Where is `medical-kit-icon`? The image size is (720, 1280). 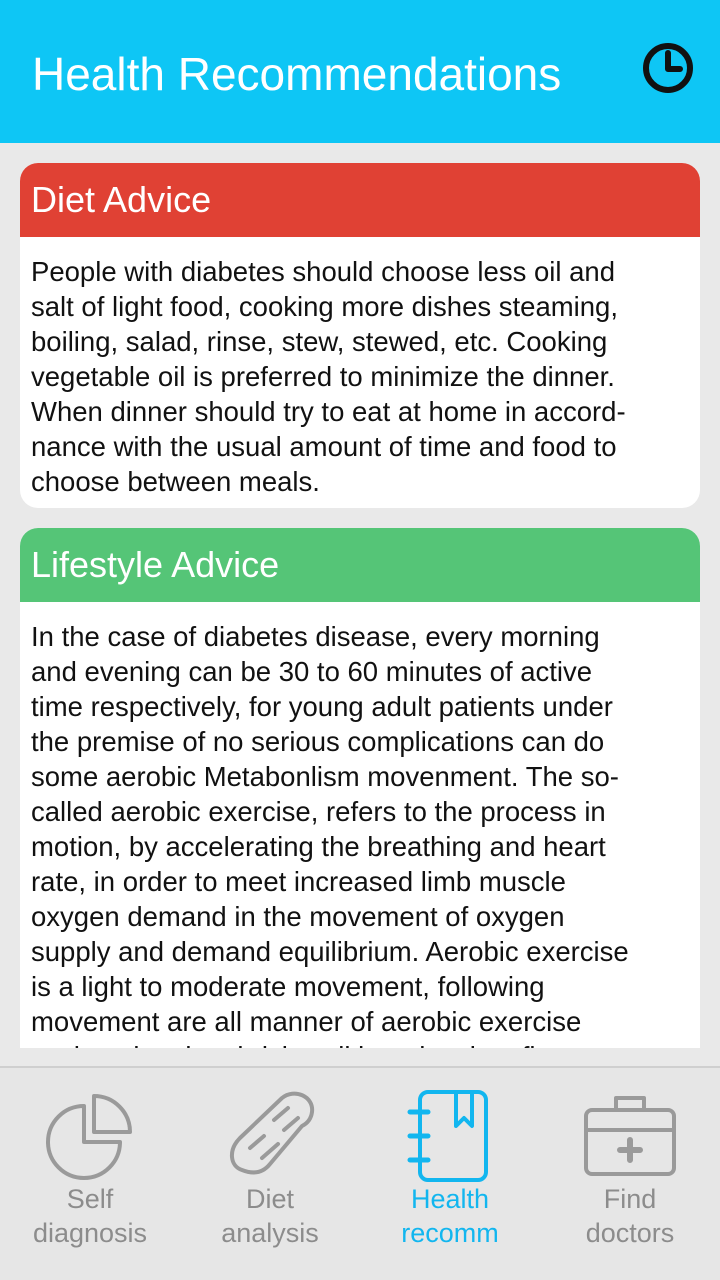 medical-kit-icon is located at coordinates (630, 1136).